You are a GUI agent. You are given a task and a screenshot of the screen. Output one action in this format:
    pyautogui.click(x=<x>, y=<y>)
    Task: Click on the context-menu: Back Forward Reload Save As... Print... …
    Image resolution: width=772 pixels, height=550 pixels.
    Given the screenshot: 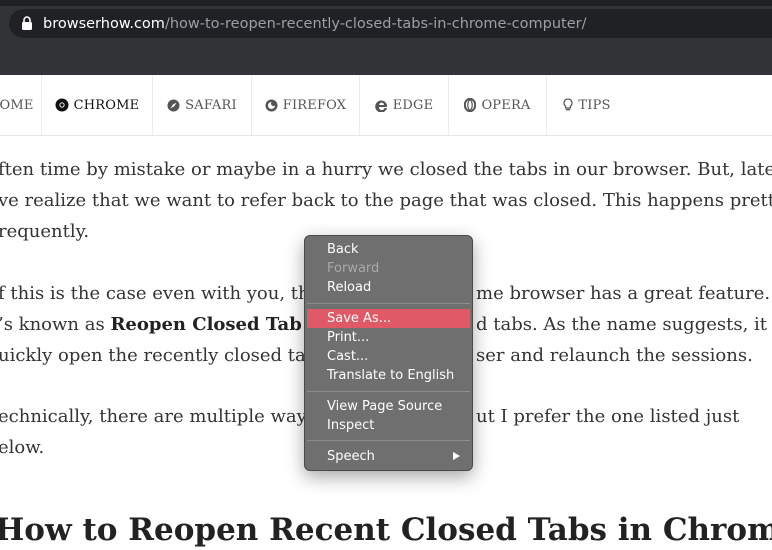 What is the action you would take?
    pyautogui.click(x=388, y=353)
    